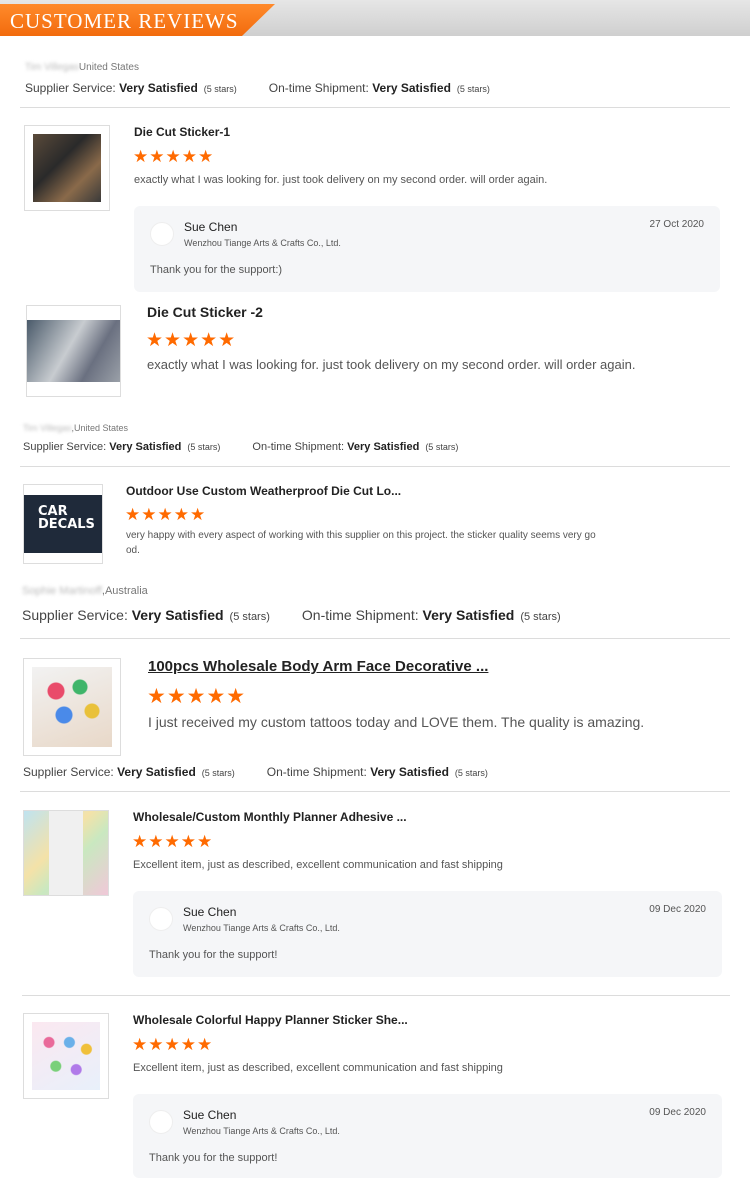  What do you see at coordinates (182, 132) in the screenshot?
I see `product-title: Die Cut Sticker-1` at bounding box center [182, 132].